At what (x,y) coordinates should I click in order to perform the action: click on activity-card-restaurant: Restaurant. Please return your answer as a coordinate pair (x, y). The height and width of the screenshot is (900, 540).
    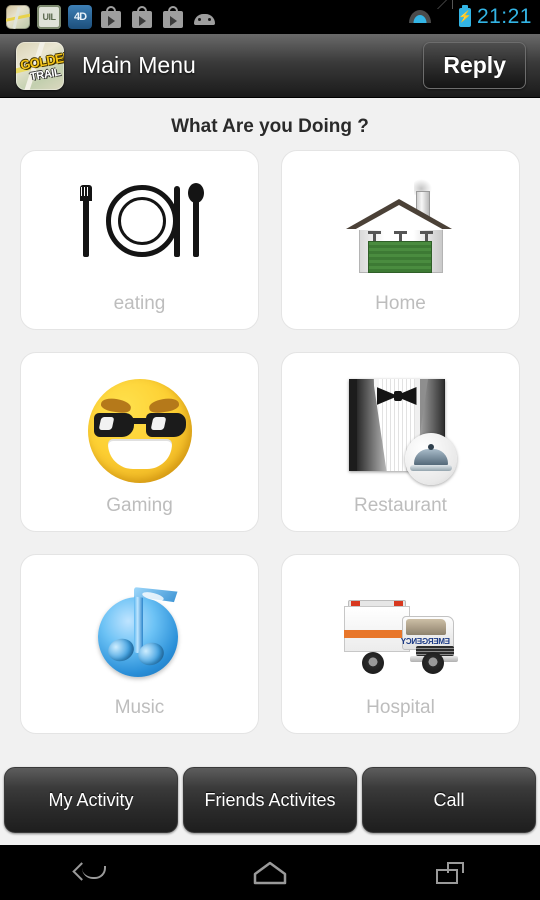
    Looking at the image, I should click on (400, 442).